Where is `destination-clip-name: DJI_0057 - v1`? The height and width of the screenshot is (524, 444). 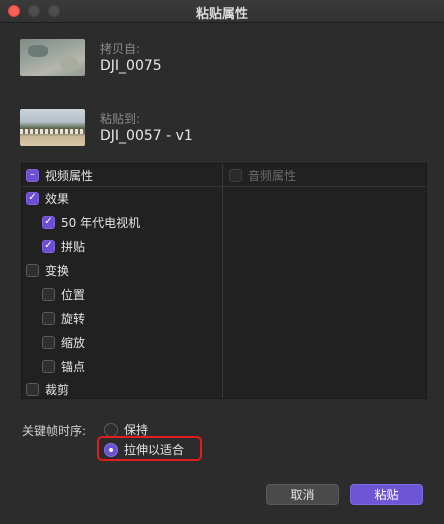
destination-clip-name: DJI_0057 - v1 is located at coordinates (146, 136).